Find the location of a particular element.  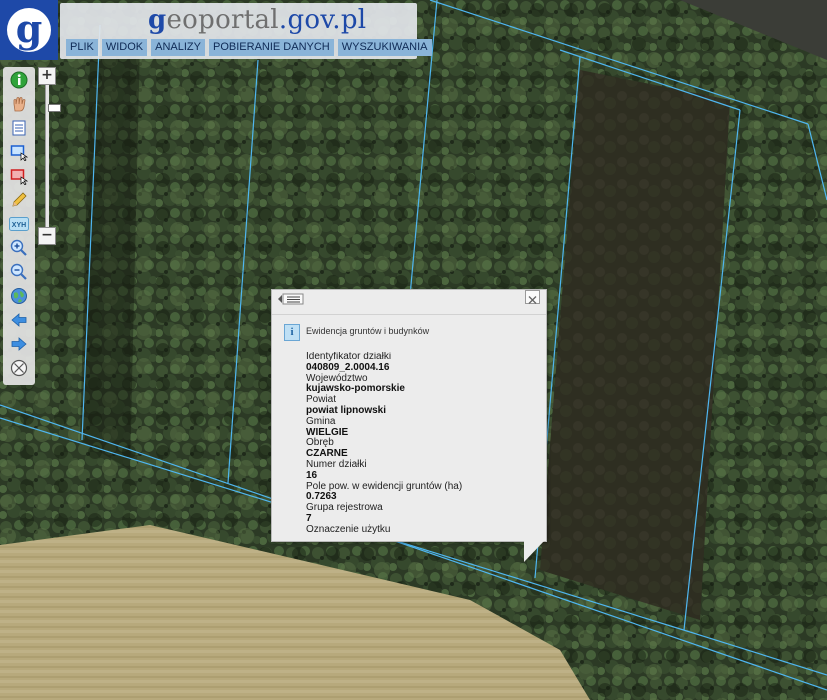

brand-prefix: g is located at coordinates (157, 20).